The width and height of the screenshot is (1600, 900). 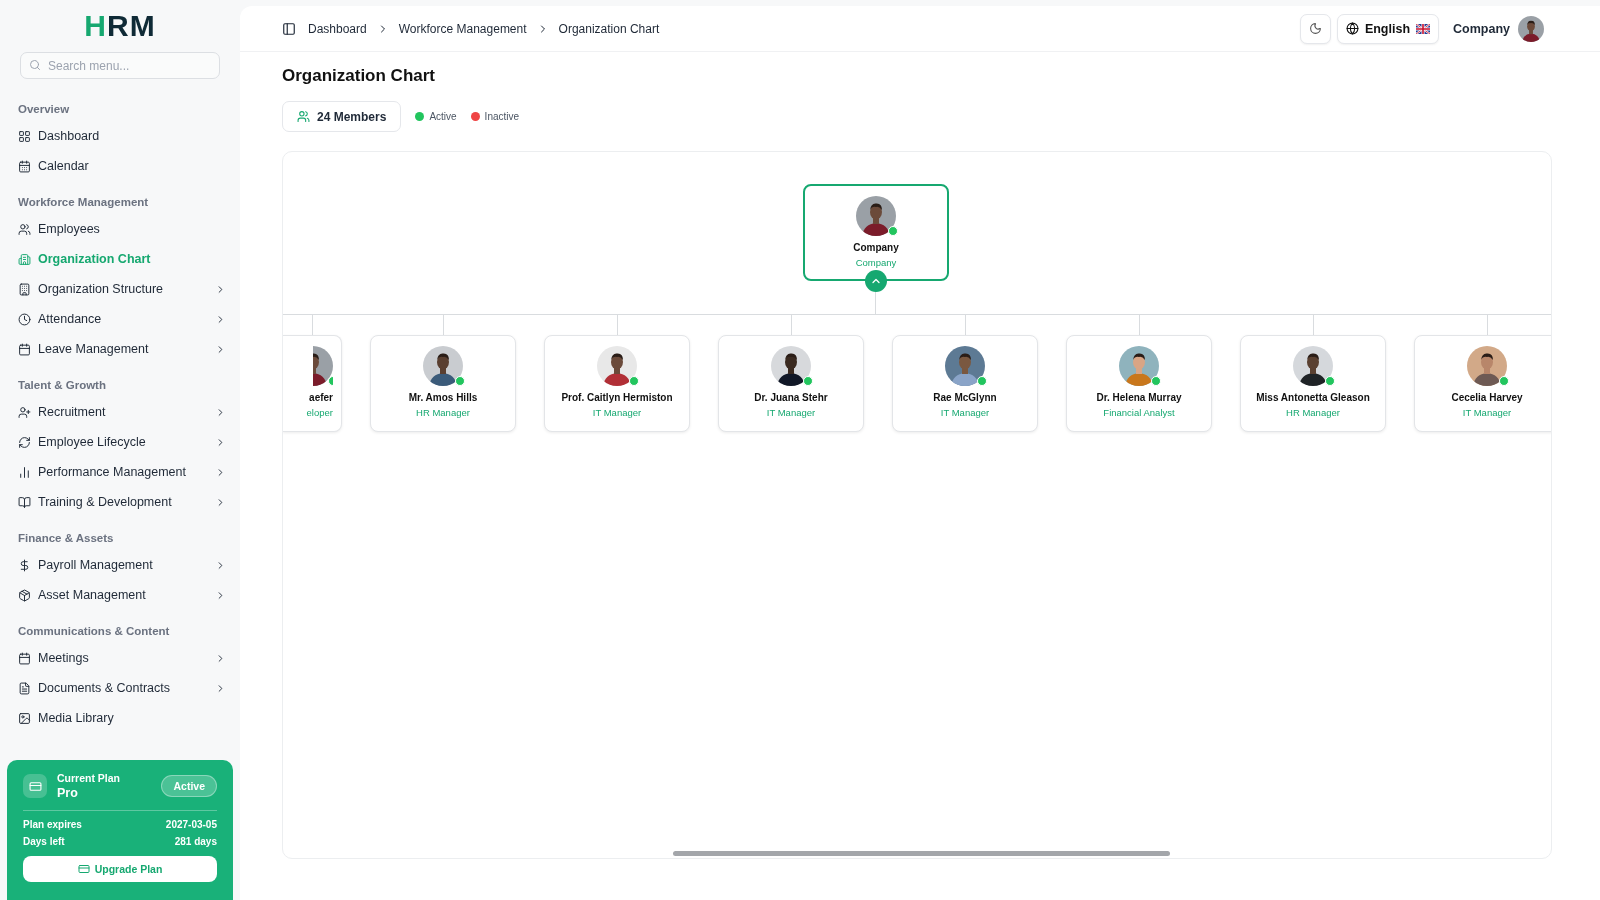 I want to click on nav-item: Asset Management, so click(x=122, y=595).